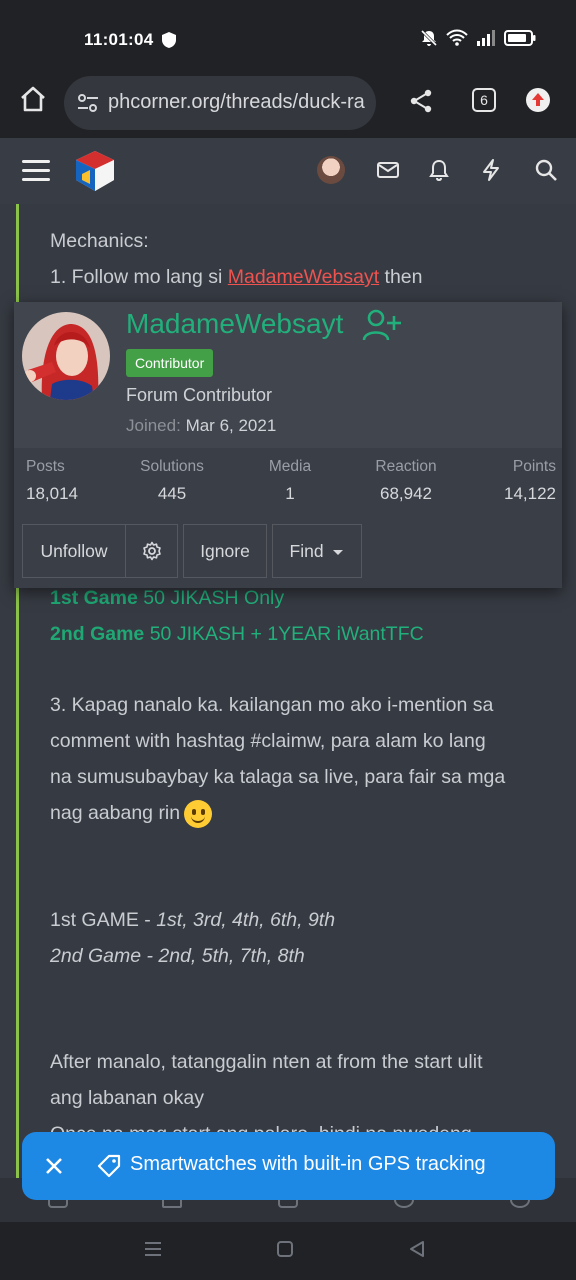  What do you see at coordinates (103, 920) in the screenshot?
I see `sched1-label: 1st GAME -` at bounding box center [103, 920].